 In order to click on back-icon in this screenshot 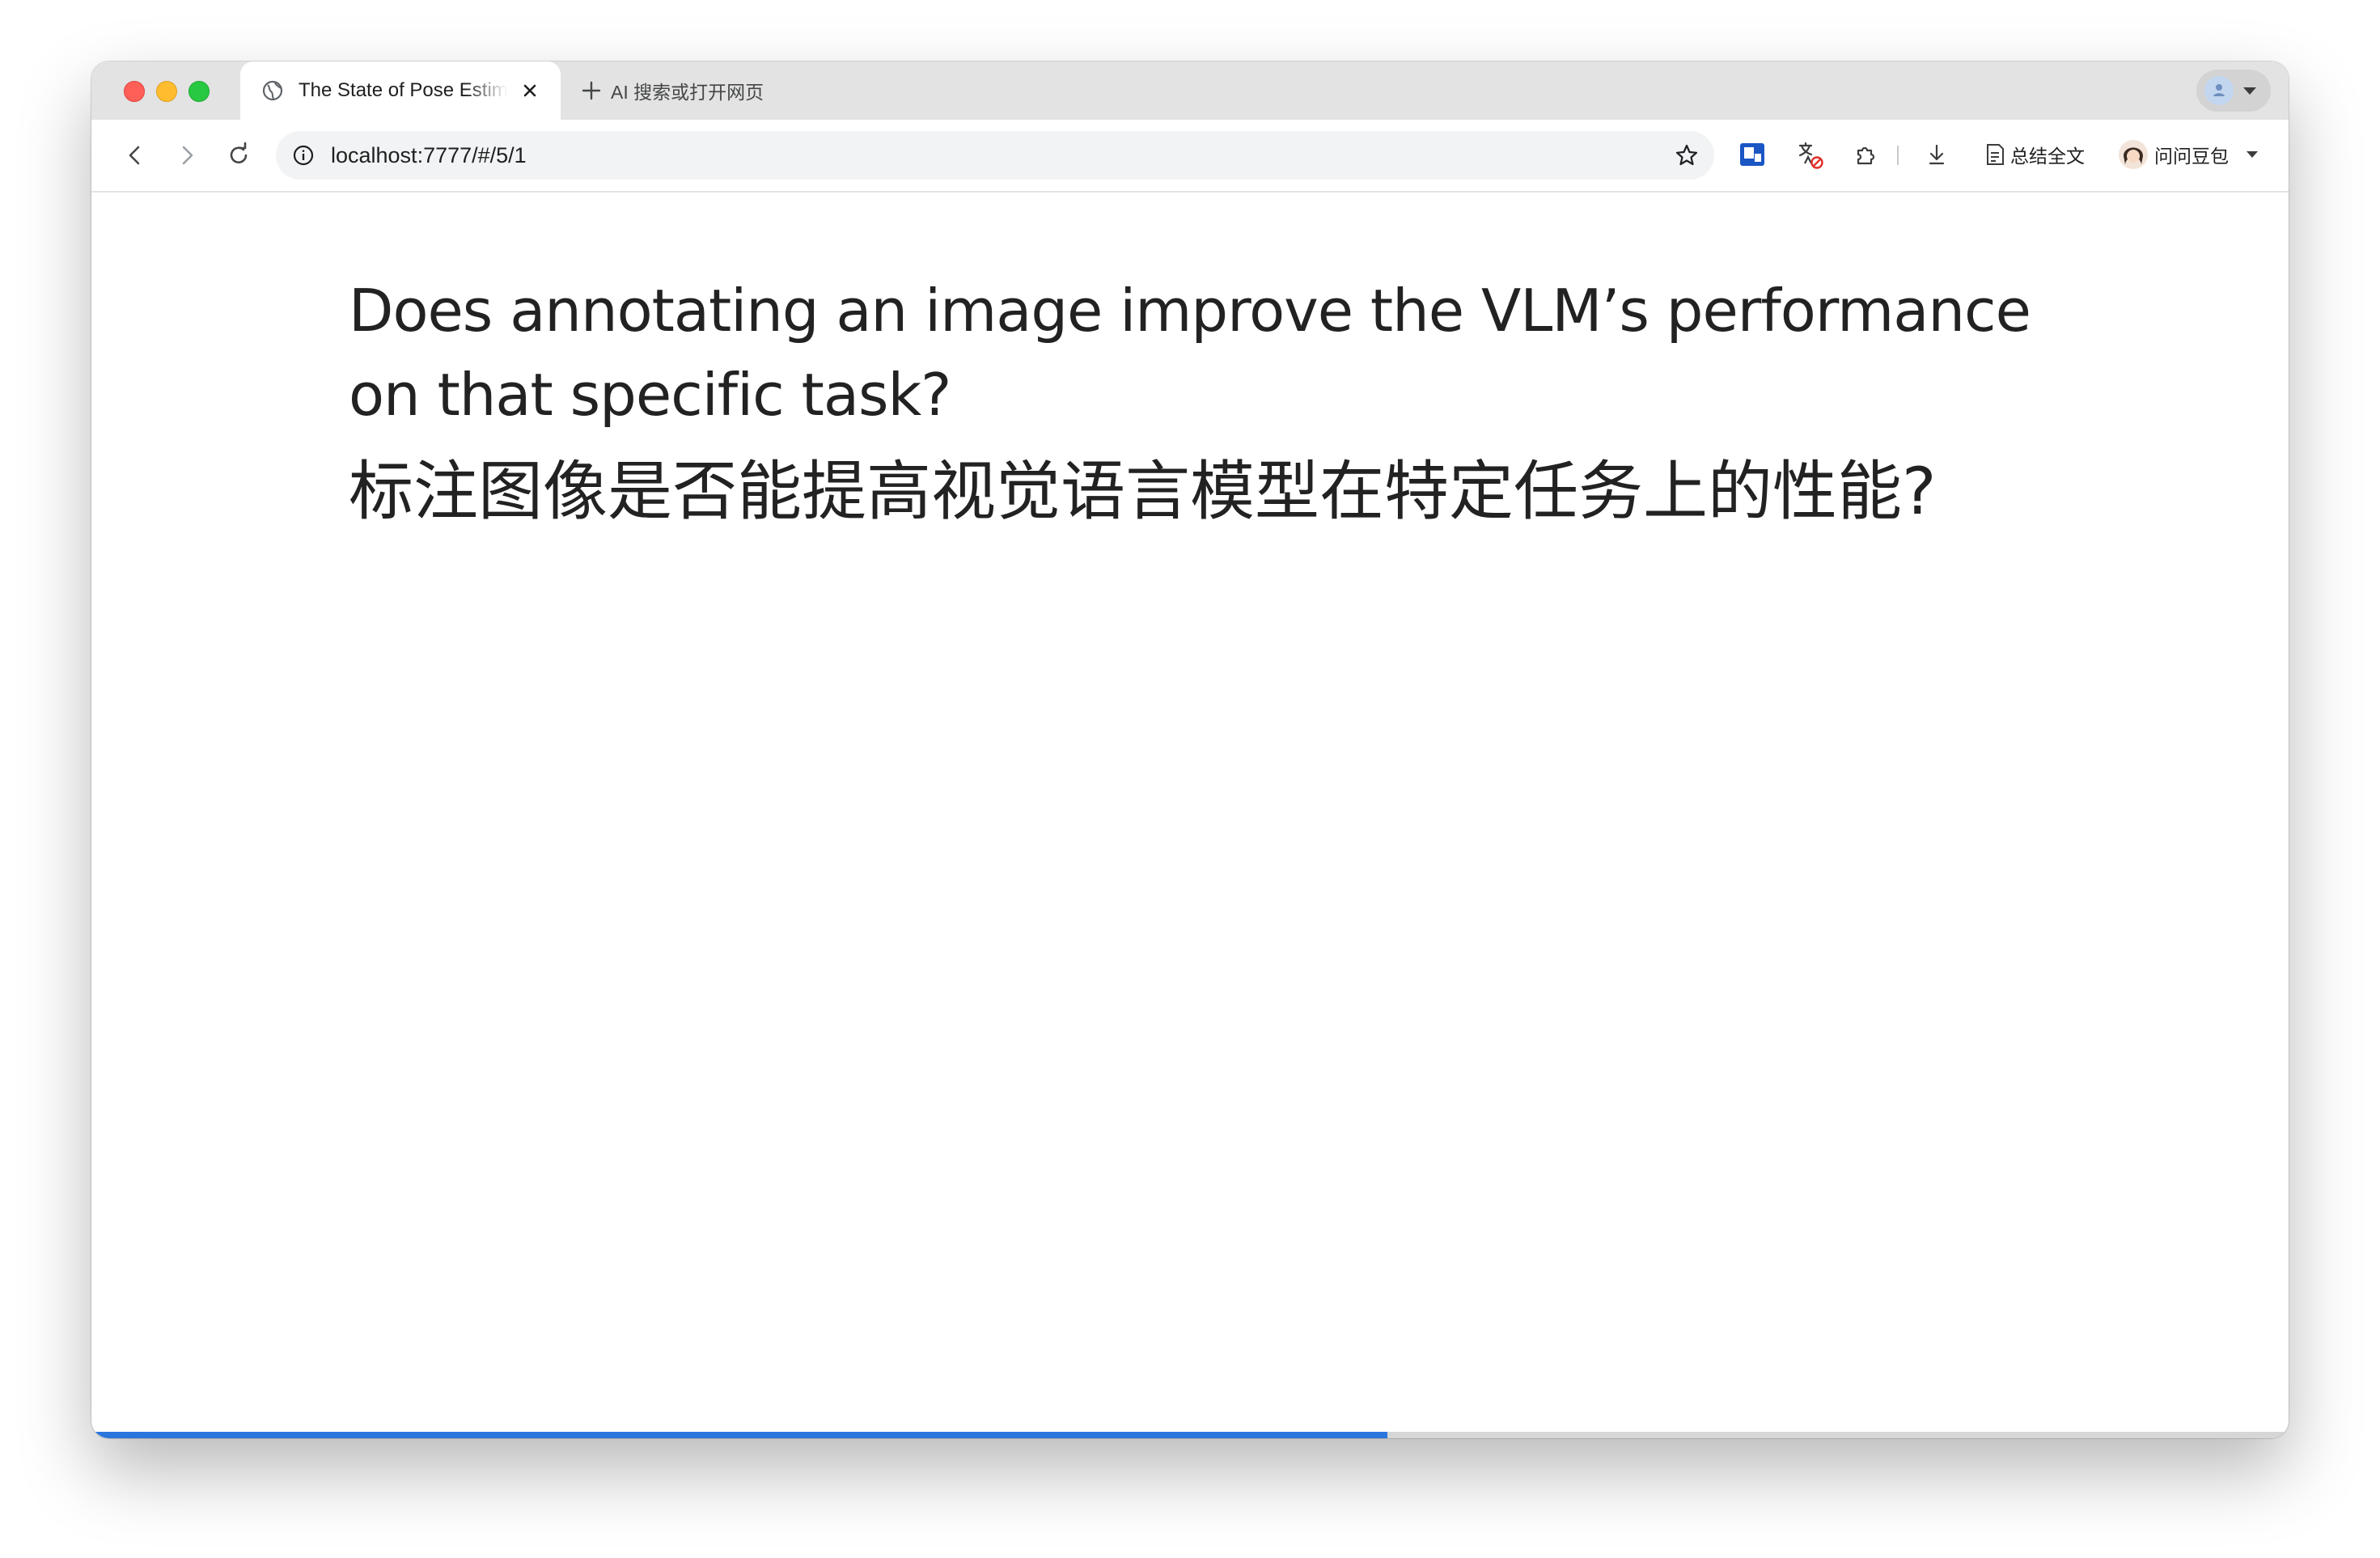, I will do `click(135, 155)`.